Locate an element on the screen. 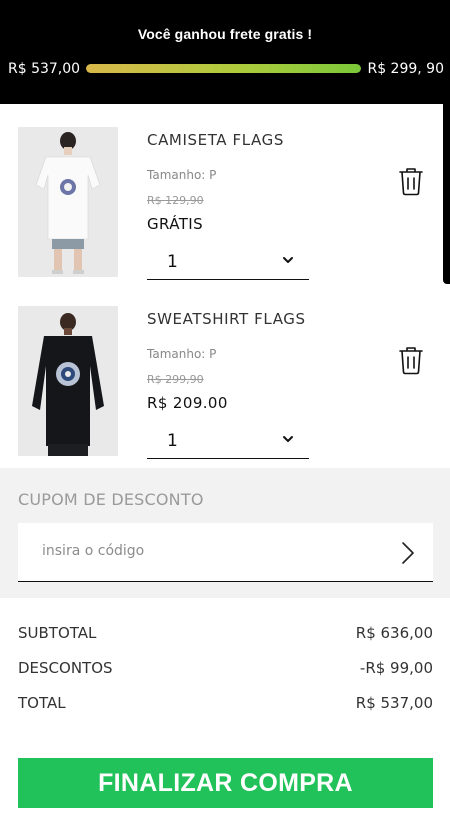 This screenshot has height=825, width=450. product-old-price: R$ 129,90 is located at coordinates (175, 200).